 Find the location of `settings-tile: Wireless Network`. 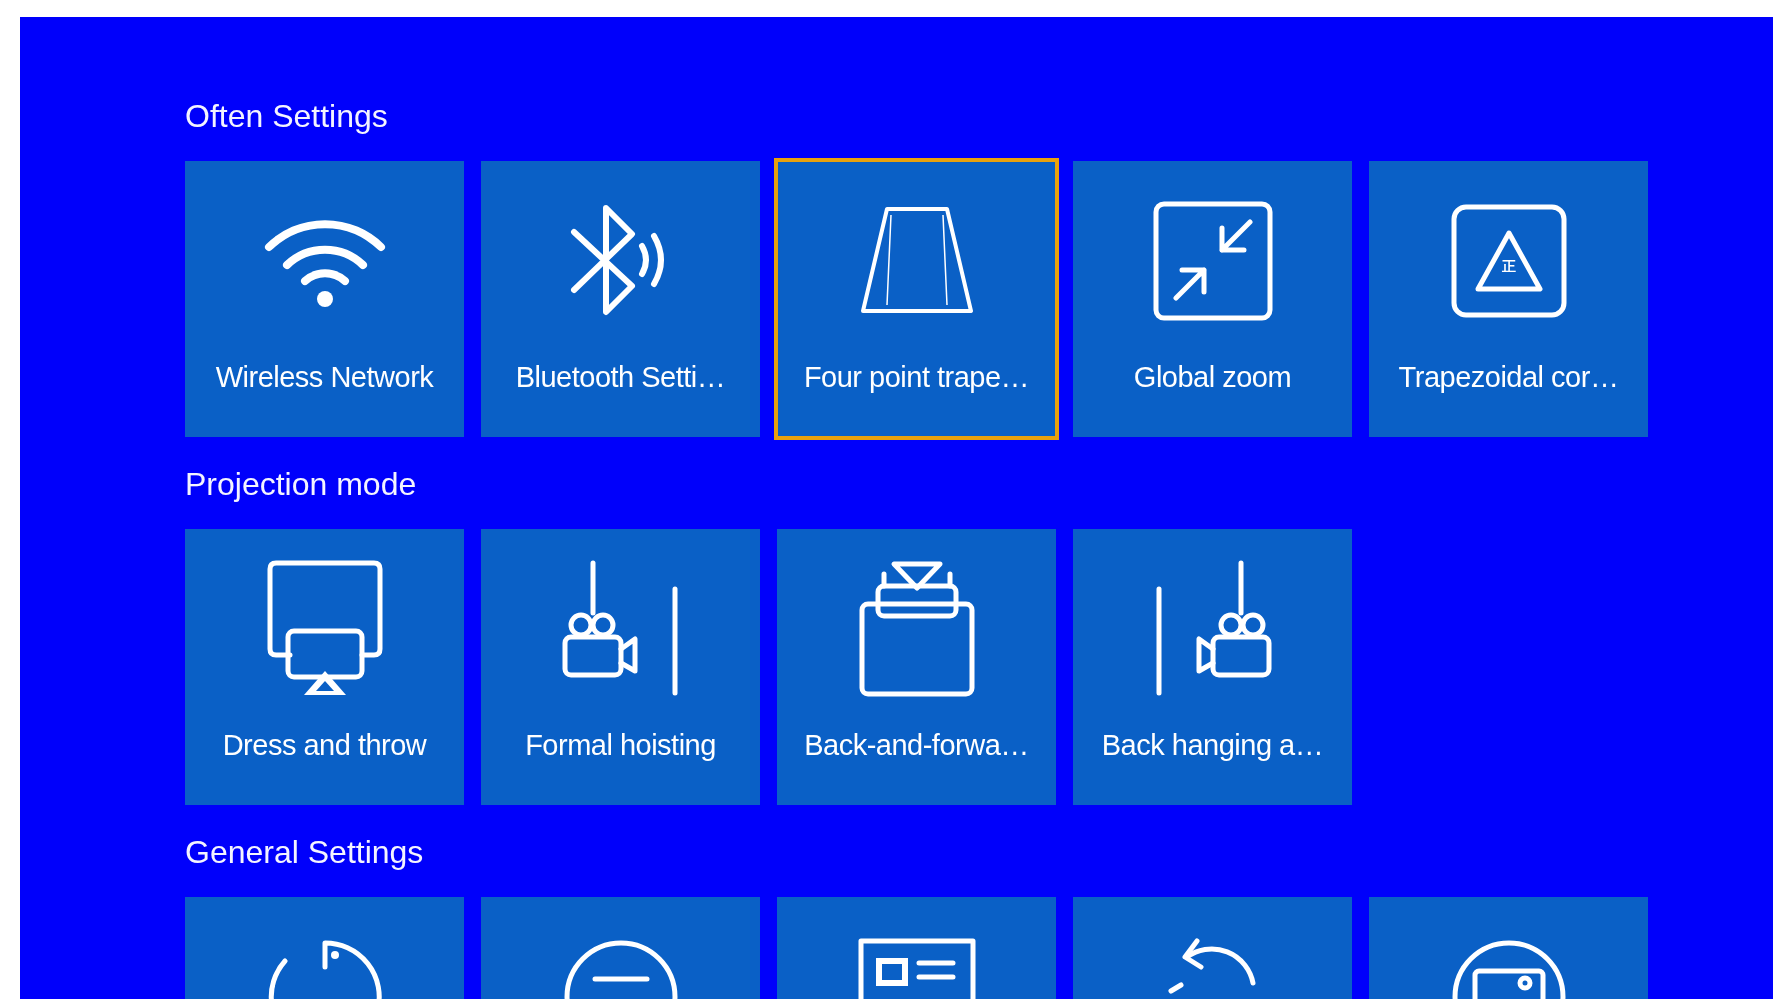

settings-tile: Wireless Network is located at coordinates (324, 299).